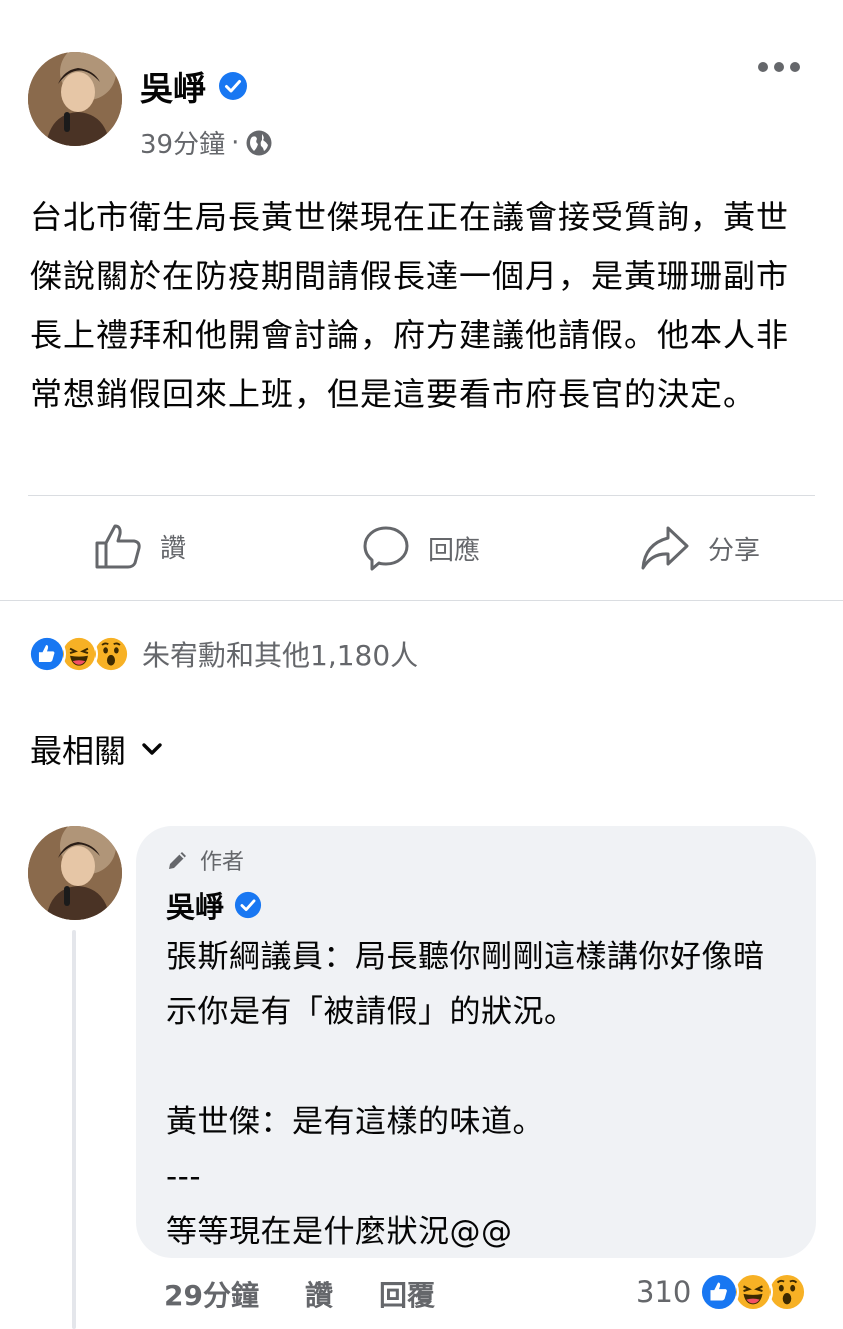 This screenshot has height=1329, width=843. What do you see at coordinates (476, 860) in the screenshot?
I see `author-badge: 作者` at bounding box center [476, 860].